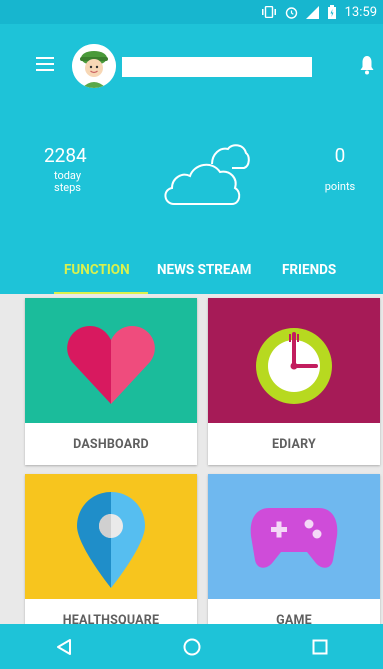 The height and width of the screenshot is (669, 383). Describe the element at coordinates (65, 155) in the screenshot. I see `steps-value: 2284` at that location.